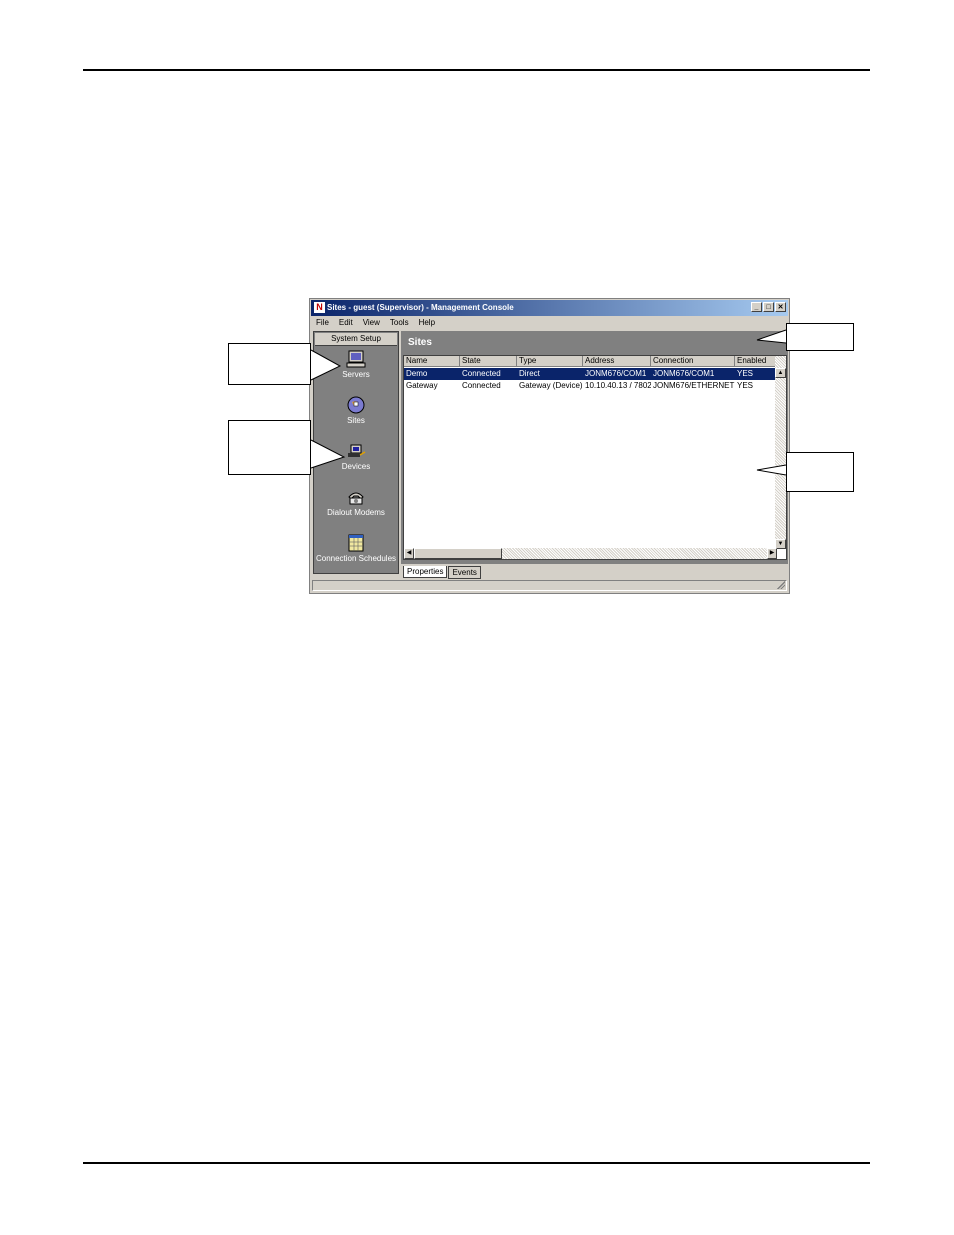  I want to click on column-header-address: Address, so click(617, 361).